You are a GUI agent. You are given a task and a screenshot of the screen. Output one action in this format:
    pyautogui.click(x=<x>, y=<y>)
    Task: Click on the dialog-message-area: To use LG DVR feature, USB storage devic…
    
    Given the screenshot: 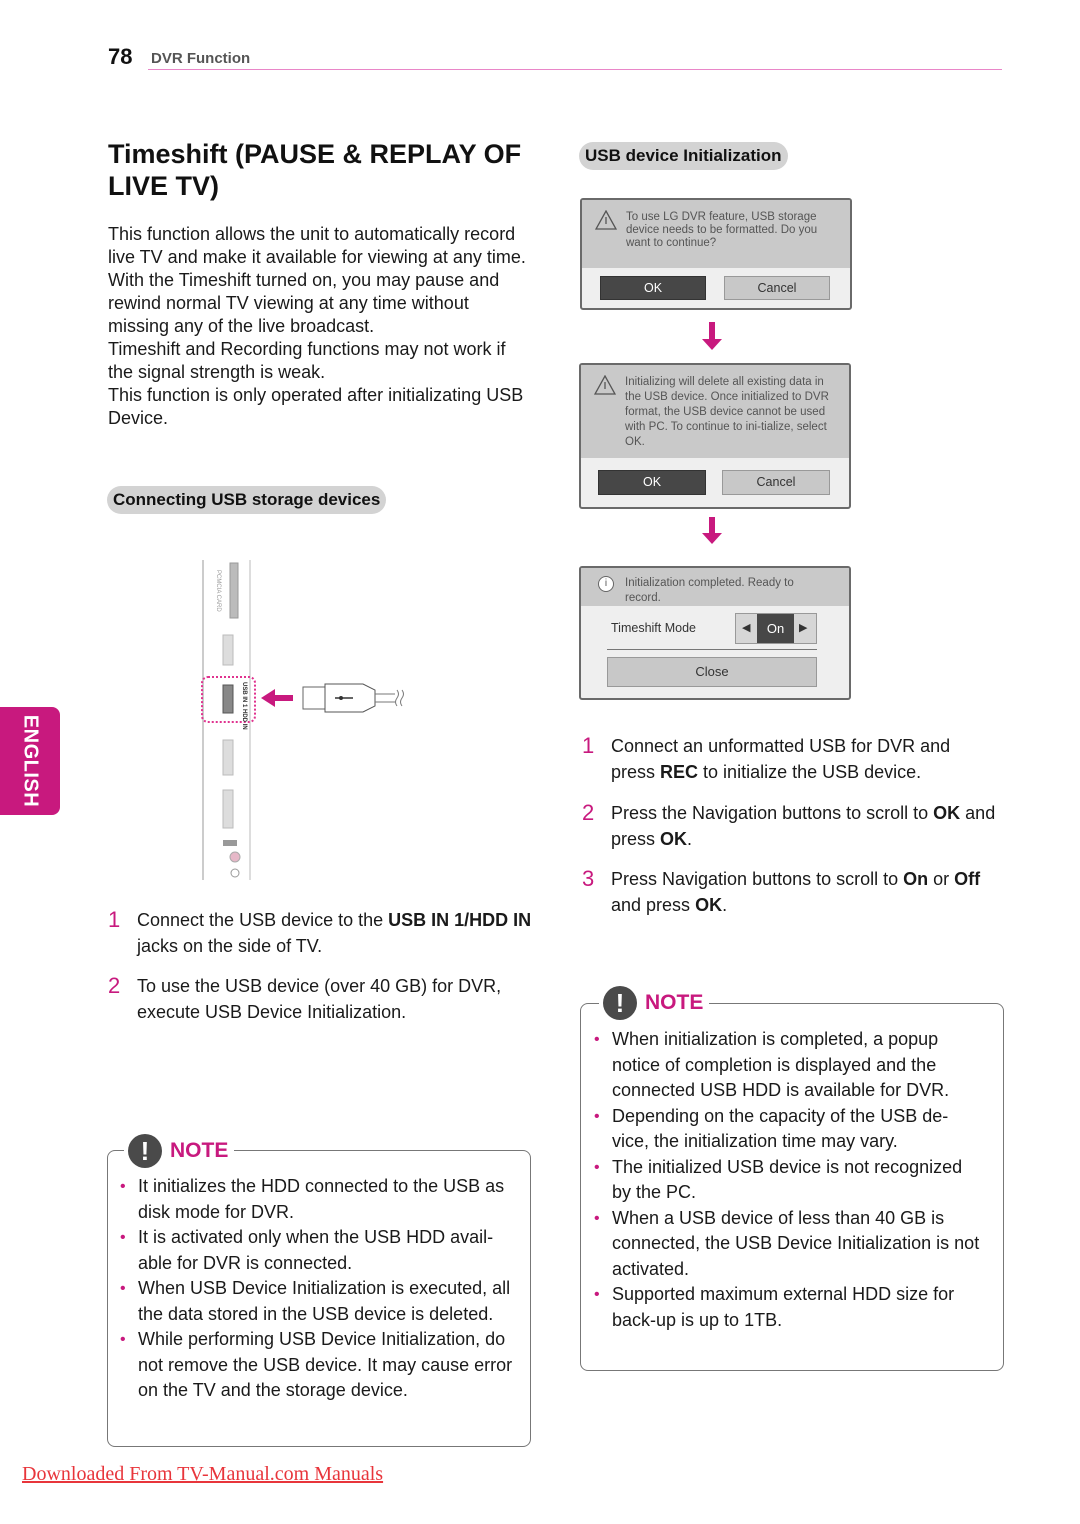 What is the action you would take?
    pyautogui.click(x=716, y=234)
    